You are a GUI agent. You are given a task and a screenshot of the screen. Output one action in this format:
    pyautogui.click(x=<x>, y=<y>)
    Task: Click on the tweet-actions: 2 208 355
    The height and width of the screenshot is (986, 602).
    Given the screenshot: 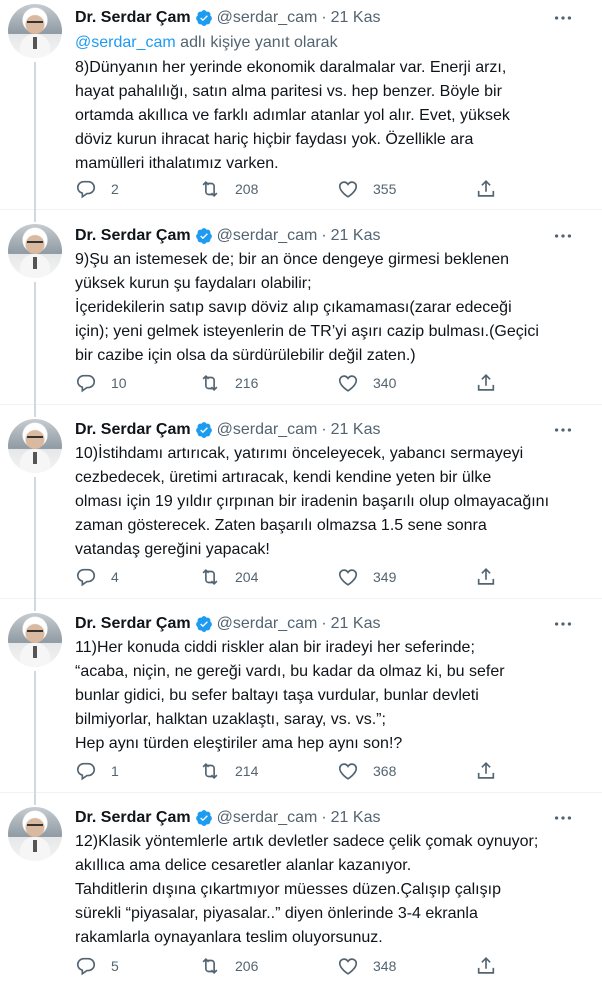 What is the action you would take?
    pyautogui.click(x=290, y=189)
    